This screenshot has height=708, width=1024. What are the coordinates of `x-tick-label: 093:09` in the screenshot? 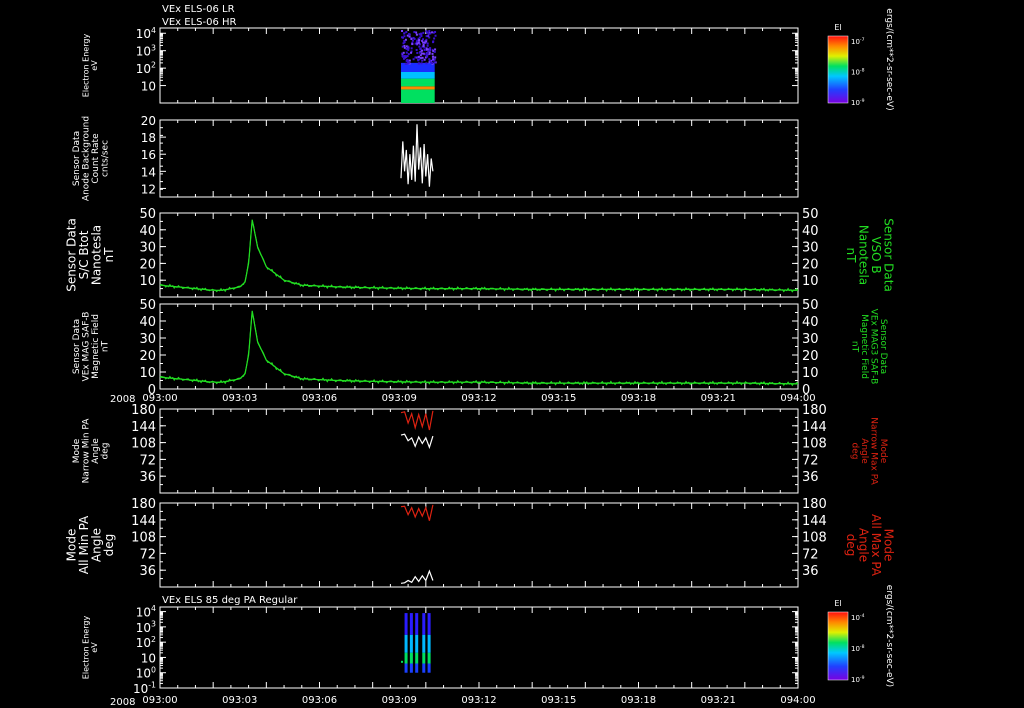 It's located at (399, 398).